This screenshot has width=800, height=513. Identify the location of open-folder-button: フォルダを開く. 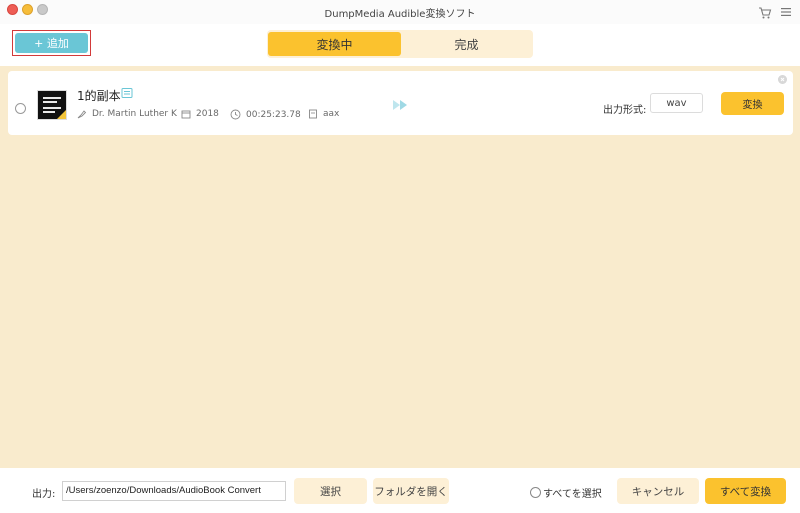
(411, 491).